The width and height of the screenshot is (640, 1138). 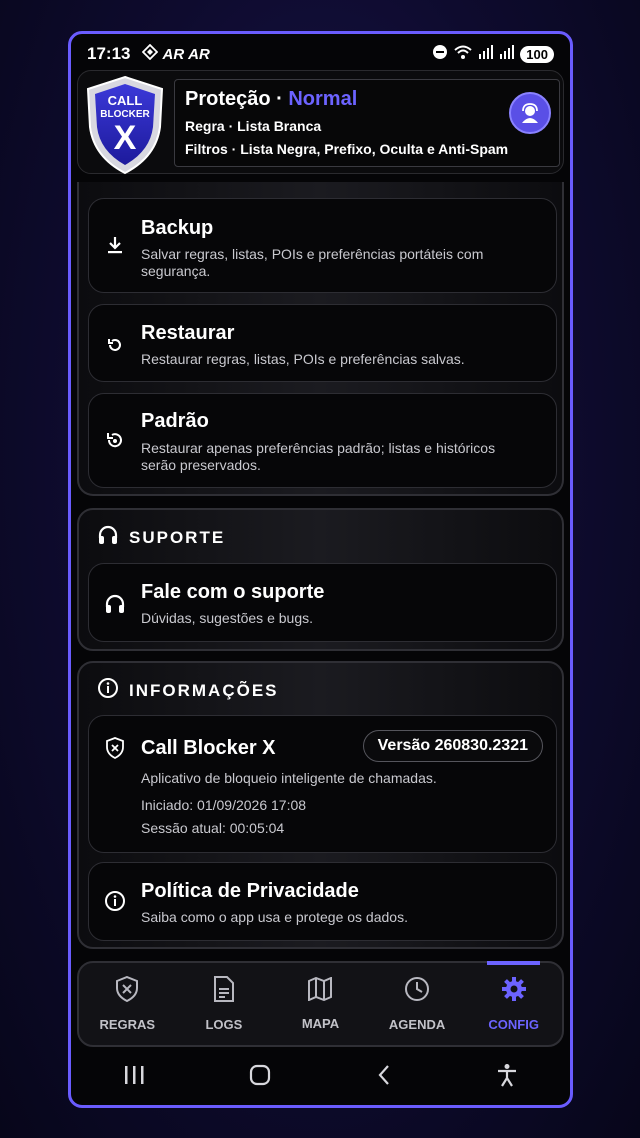 I want to click on nav-config: CONFIG, so click(x=513, y=1003).